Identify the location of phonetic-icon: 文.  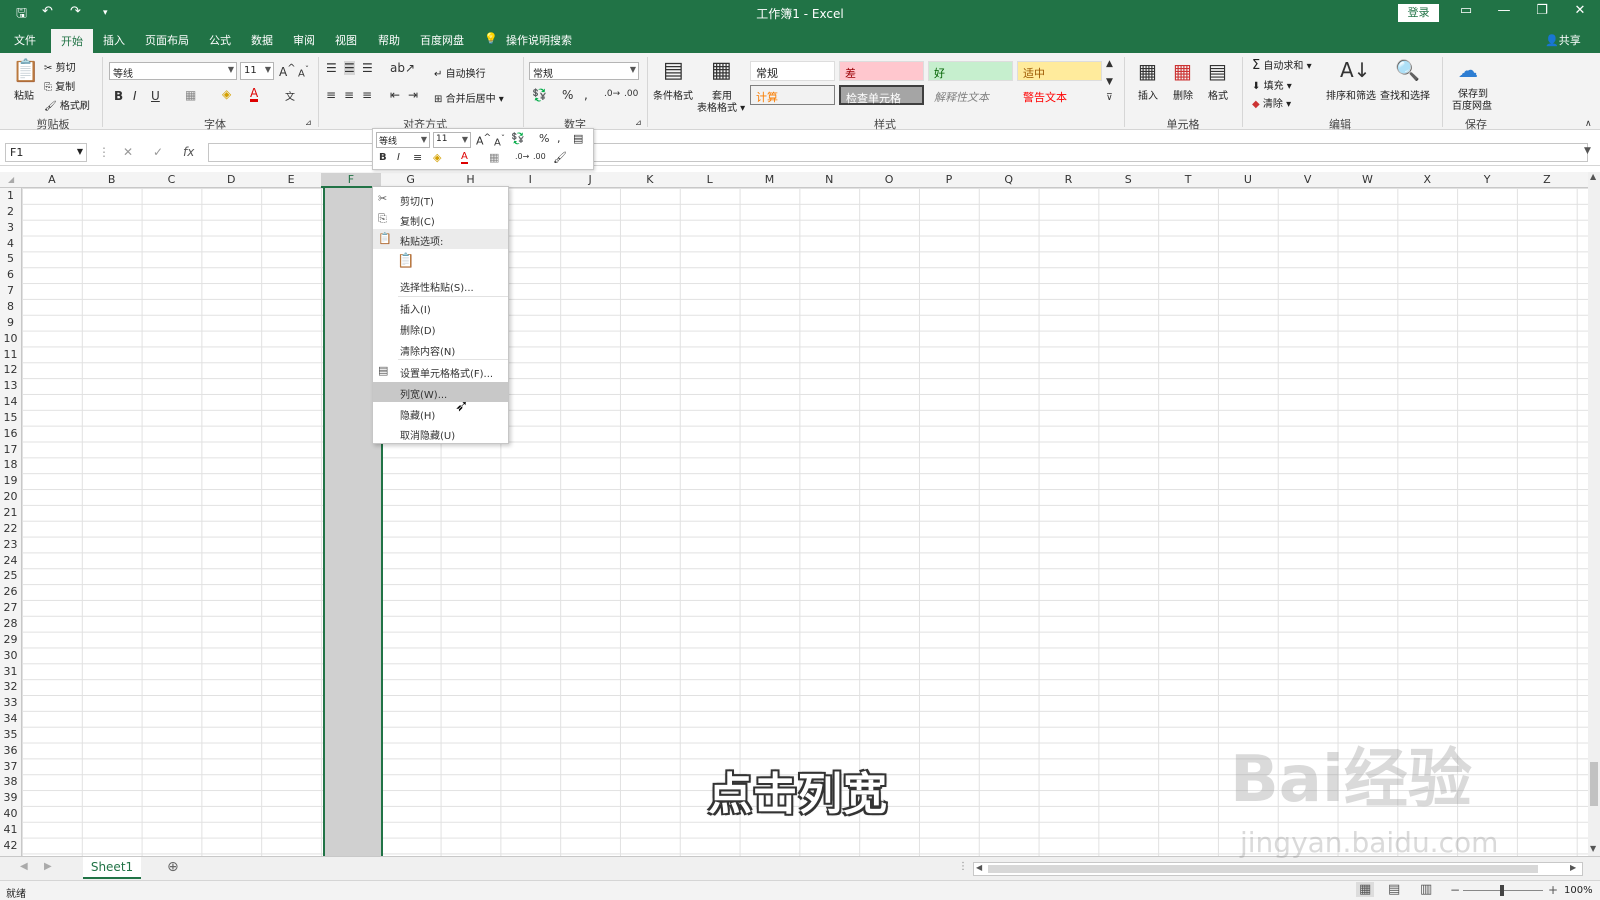
(290, 95).